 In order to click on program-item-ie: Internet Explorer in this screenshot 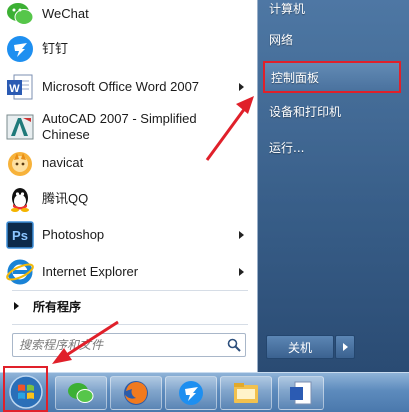, I will do `click(130, 272)`.